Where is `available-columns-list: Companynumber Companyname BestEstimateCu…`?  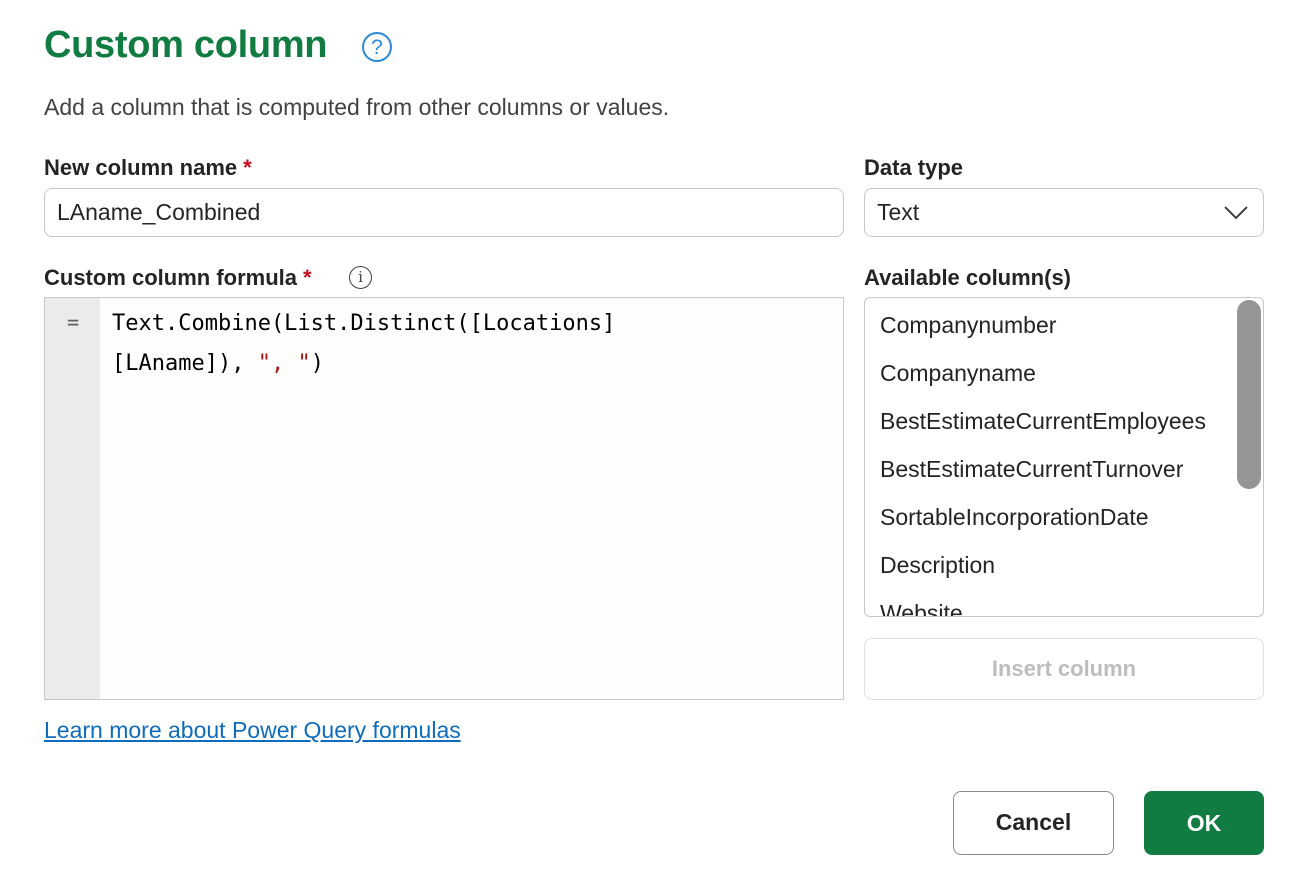
available-columns-list: Companynumber Companyname BestEstimateCu… is located at coordinates (1064, 457).